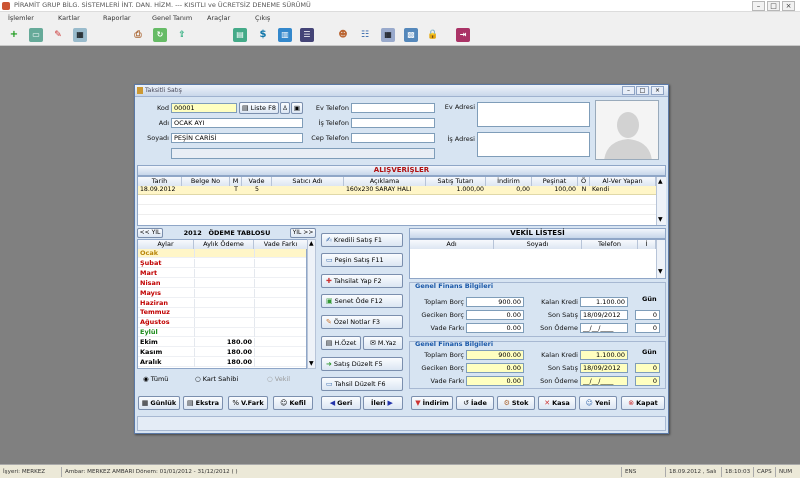  I want to click on month-row: Mayıs, so click(222, 293).